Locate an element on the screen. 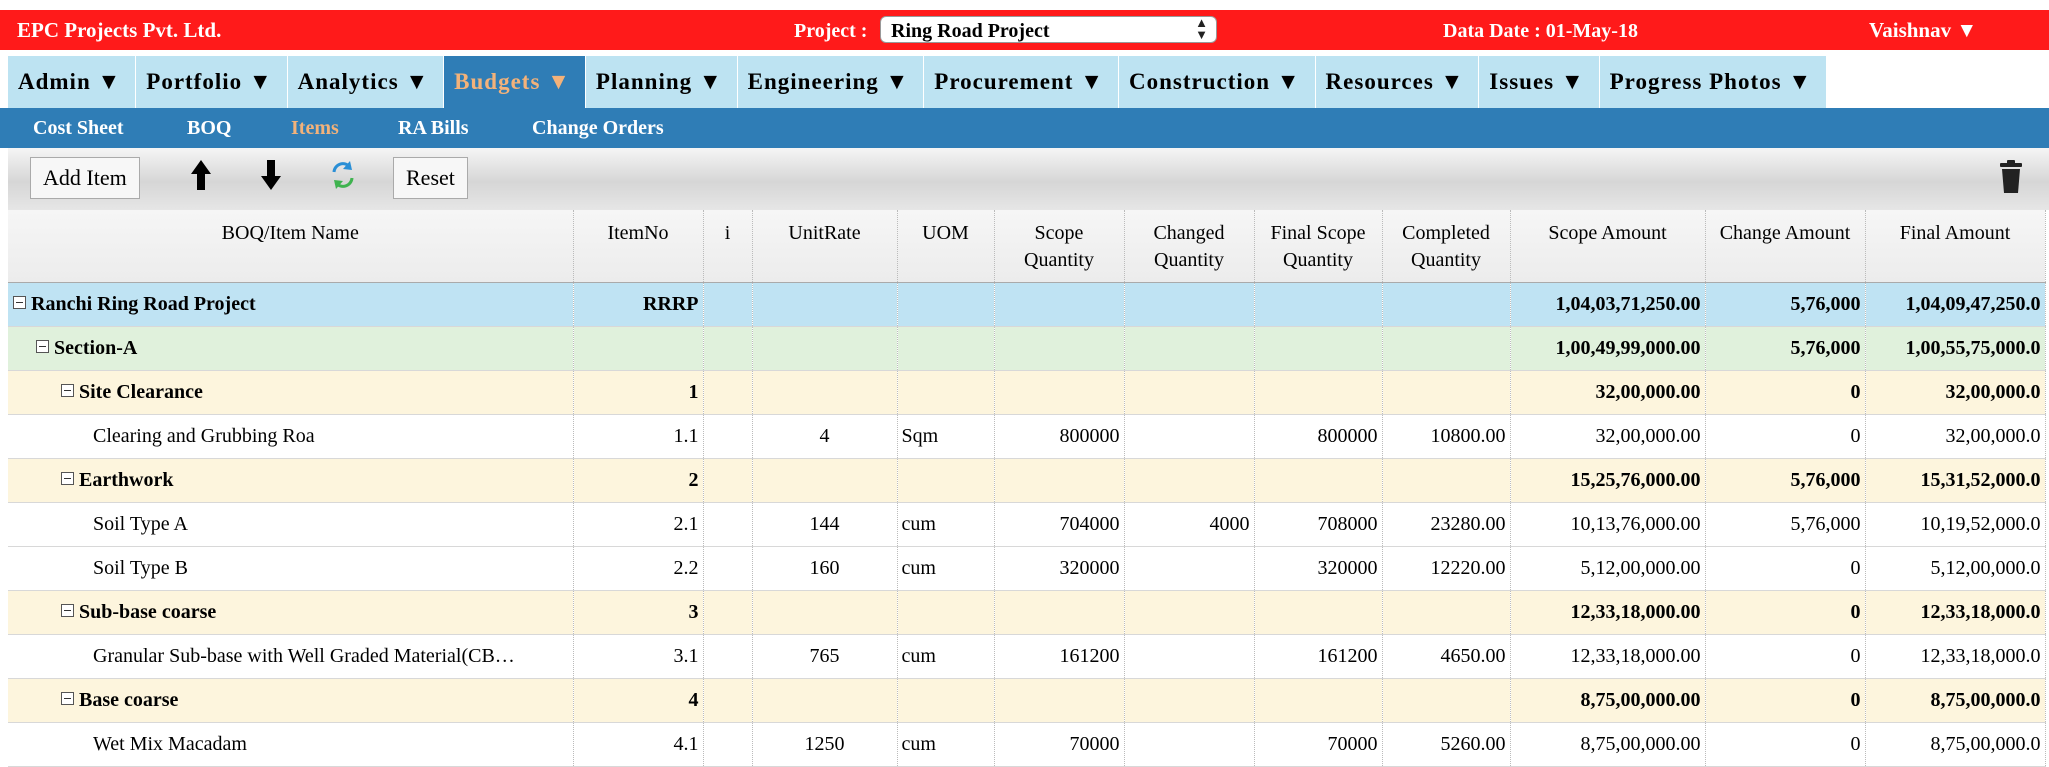 Image resolution: width=2049 pixels, height=767 pixels. item-name-value: Soil Type B is located at coordinates (140, 567).